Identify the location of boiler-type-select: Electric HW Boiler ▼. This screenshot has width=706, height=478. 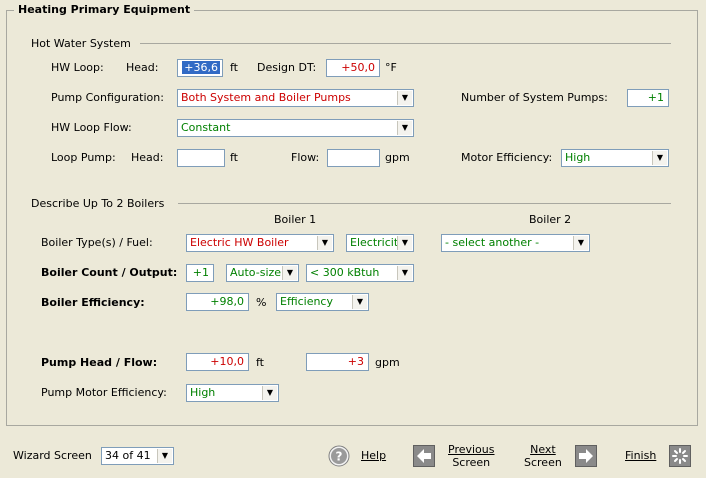
(260, 243).